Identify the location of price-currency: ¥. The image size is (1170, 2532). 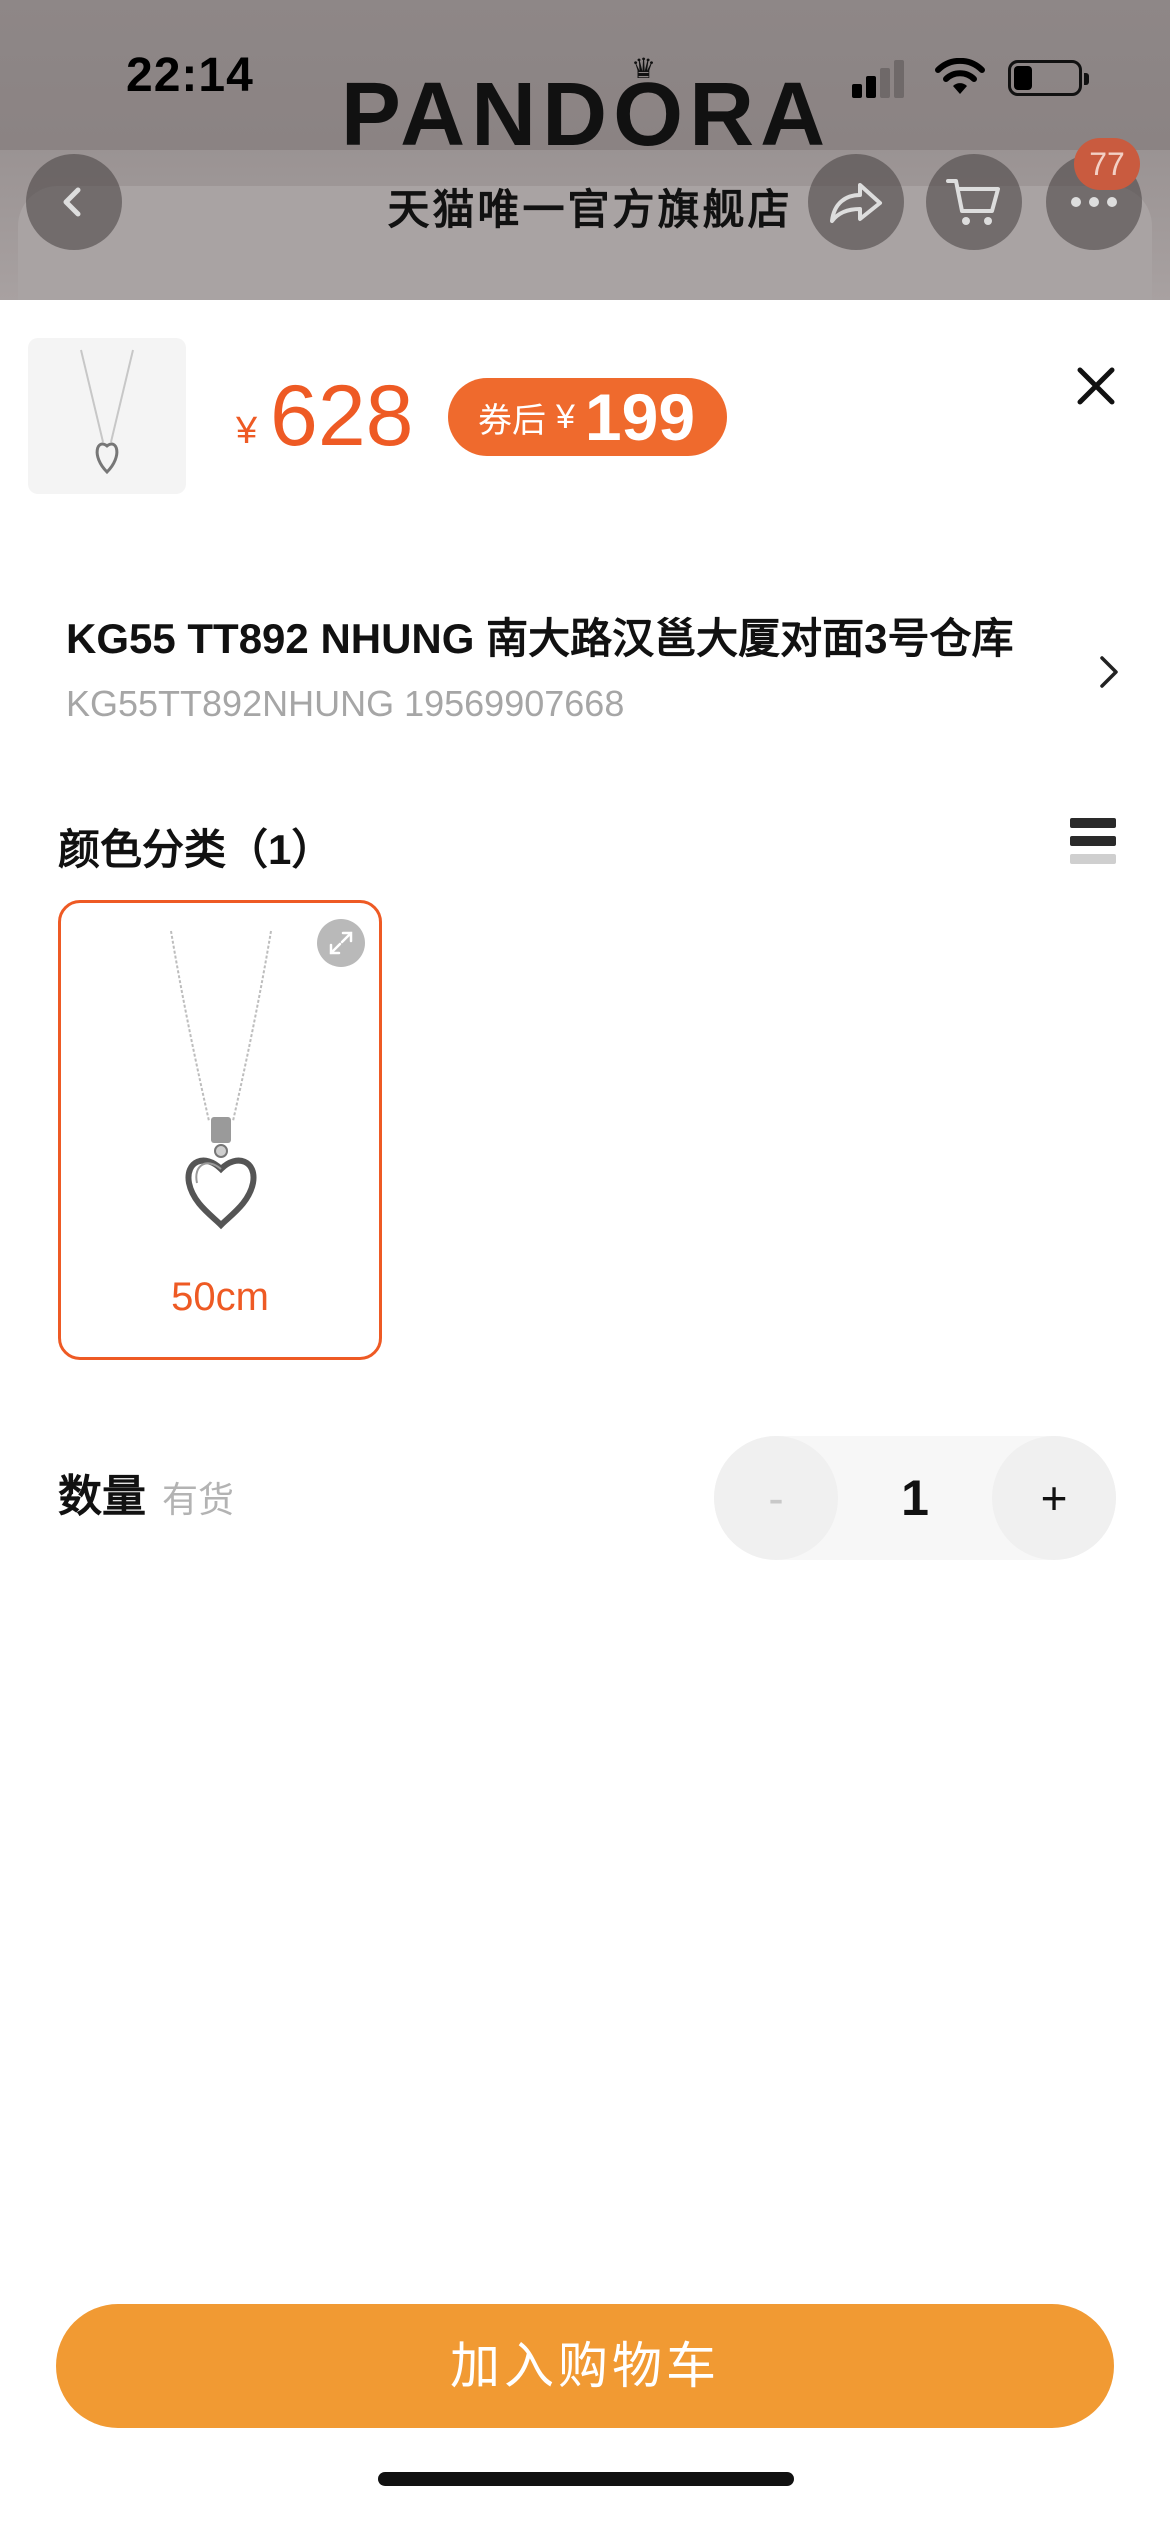
(247, 431).